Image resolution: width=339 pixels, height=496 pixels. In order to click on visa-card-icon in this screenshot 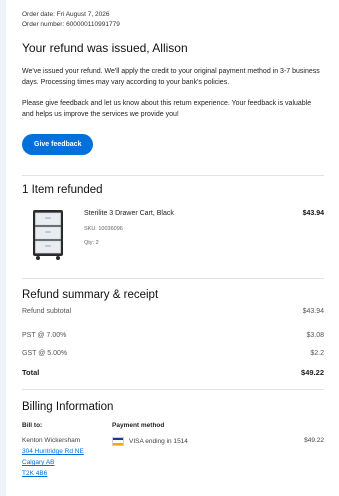, I will do `click(118, 441)`.